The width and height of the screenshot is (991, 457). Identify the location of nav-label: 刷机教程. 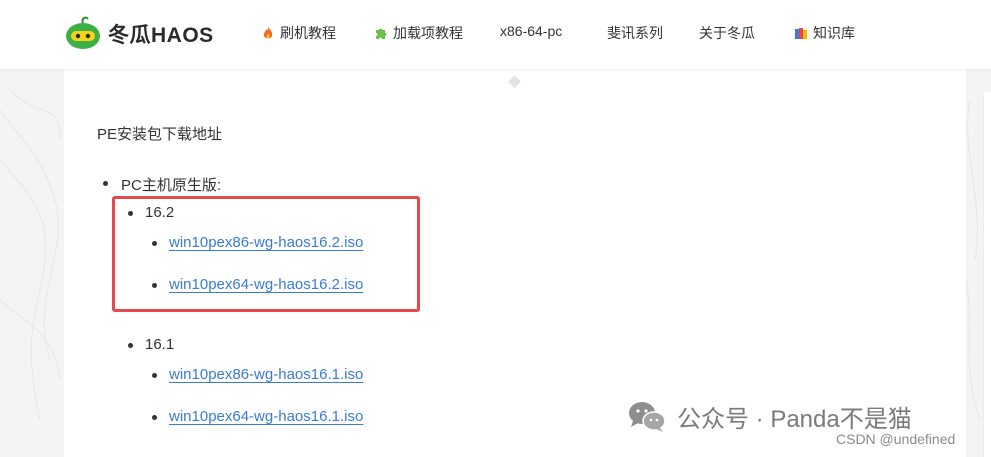
(308, 33).